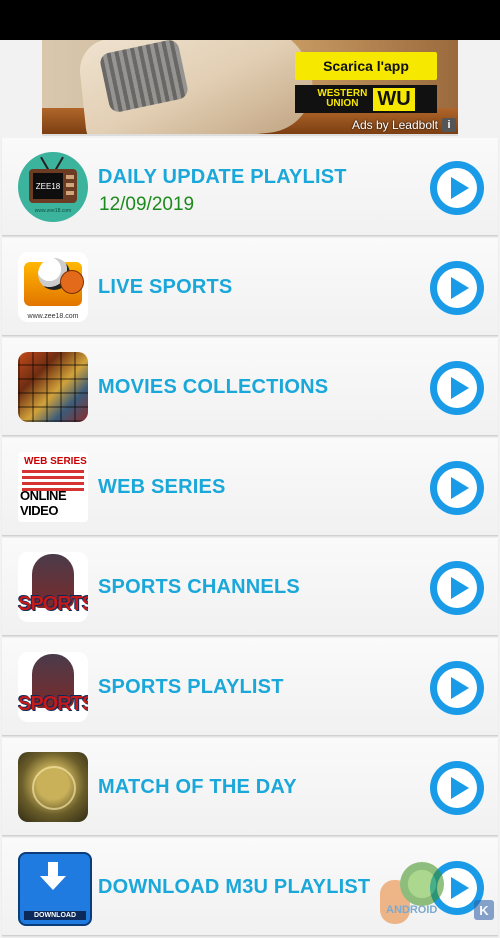 The image size is (500, 938). I want to click on item-title: MATCH OF THE DAY, so click(197, 787).